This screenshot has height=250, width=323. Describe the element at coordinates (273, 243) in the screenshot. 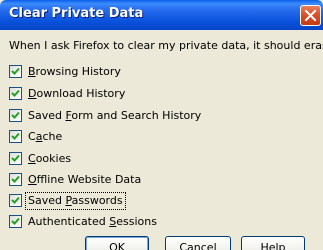

I see `help-button: Help` at that location.